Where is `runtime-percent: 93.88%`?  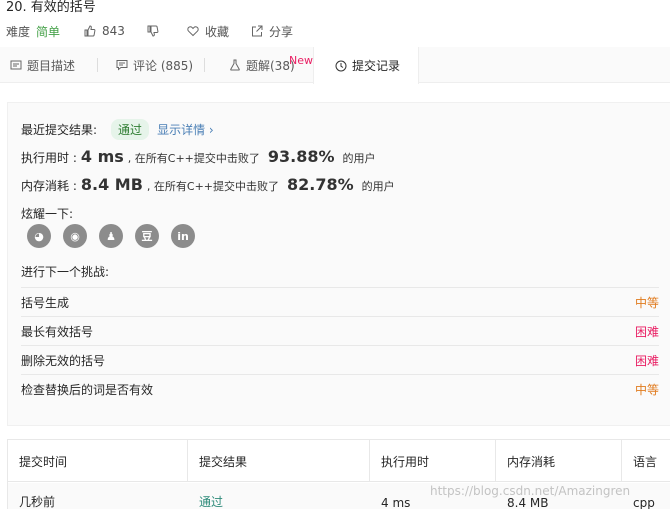 runtime-percent: 93.88% is located at coordinates (301, 156).